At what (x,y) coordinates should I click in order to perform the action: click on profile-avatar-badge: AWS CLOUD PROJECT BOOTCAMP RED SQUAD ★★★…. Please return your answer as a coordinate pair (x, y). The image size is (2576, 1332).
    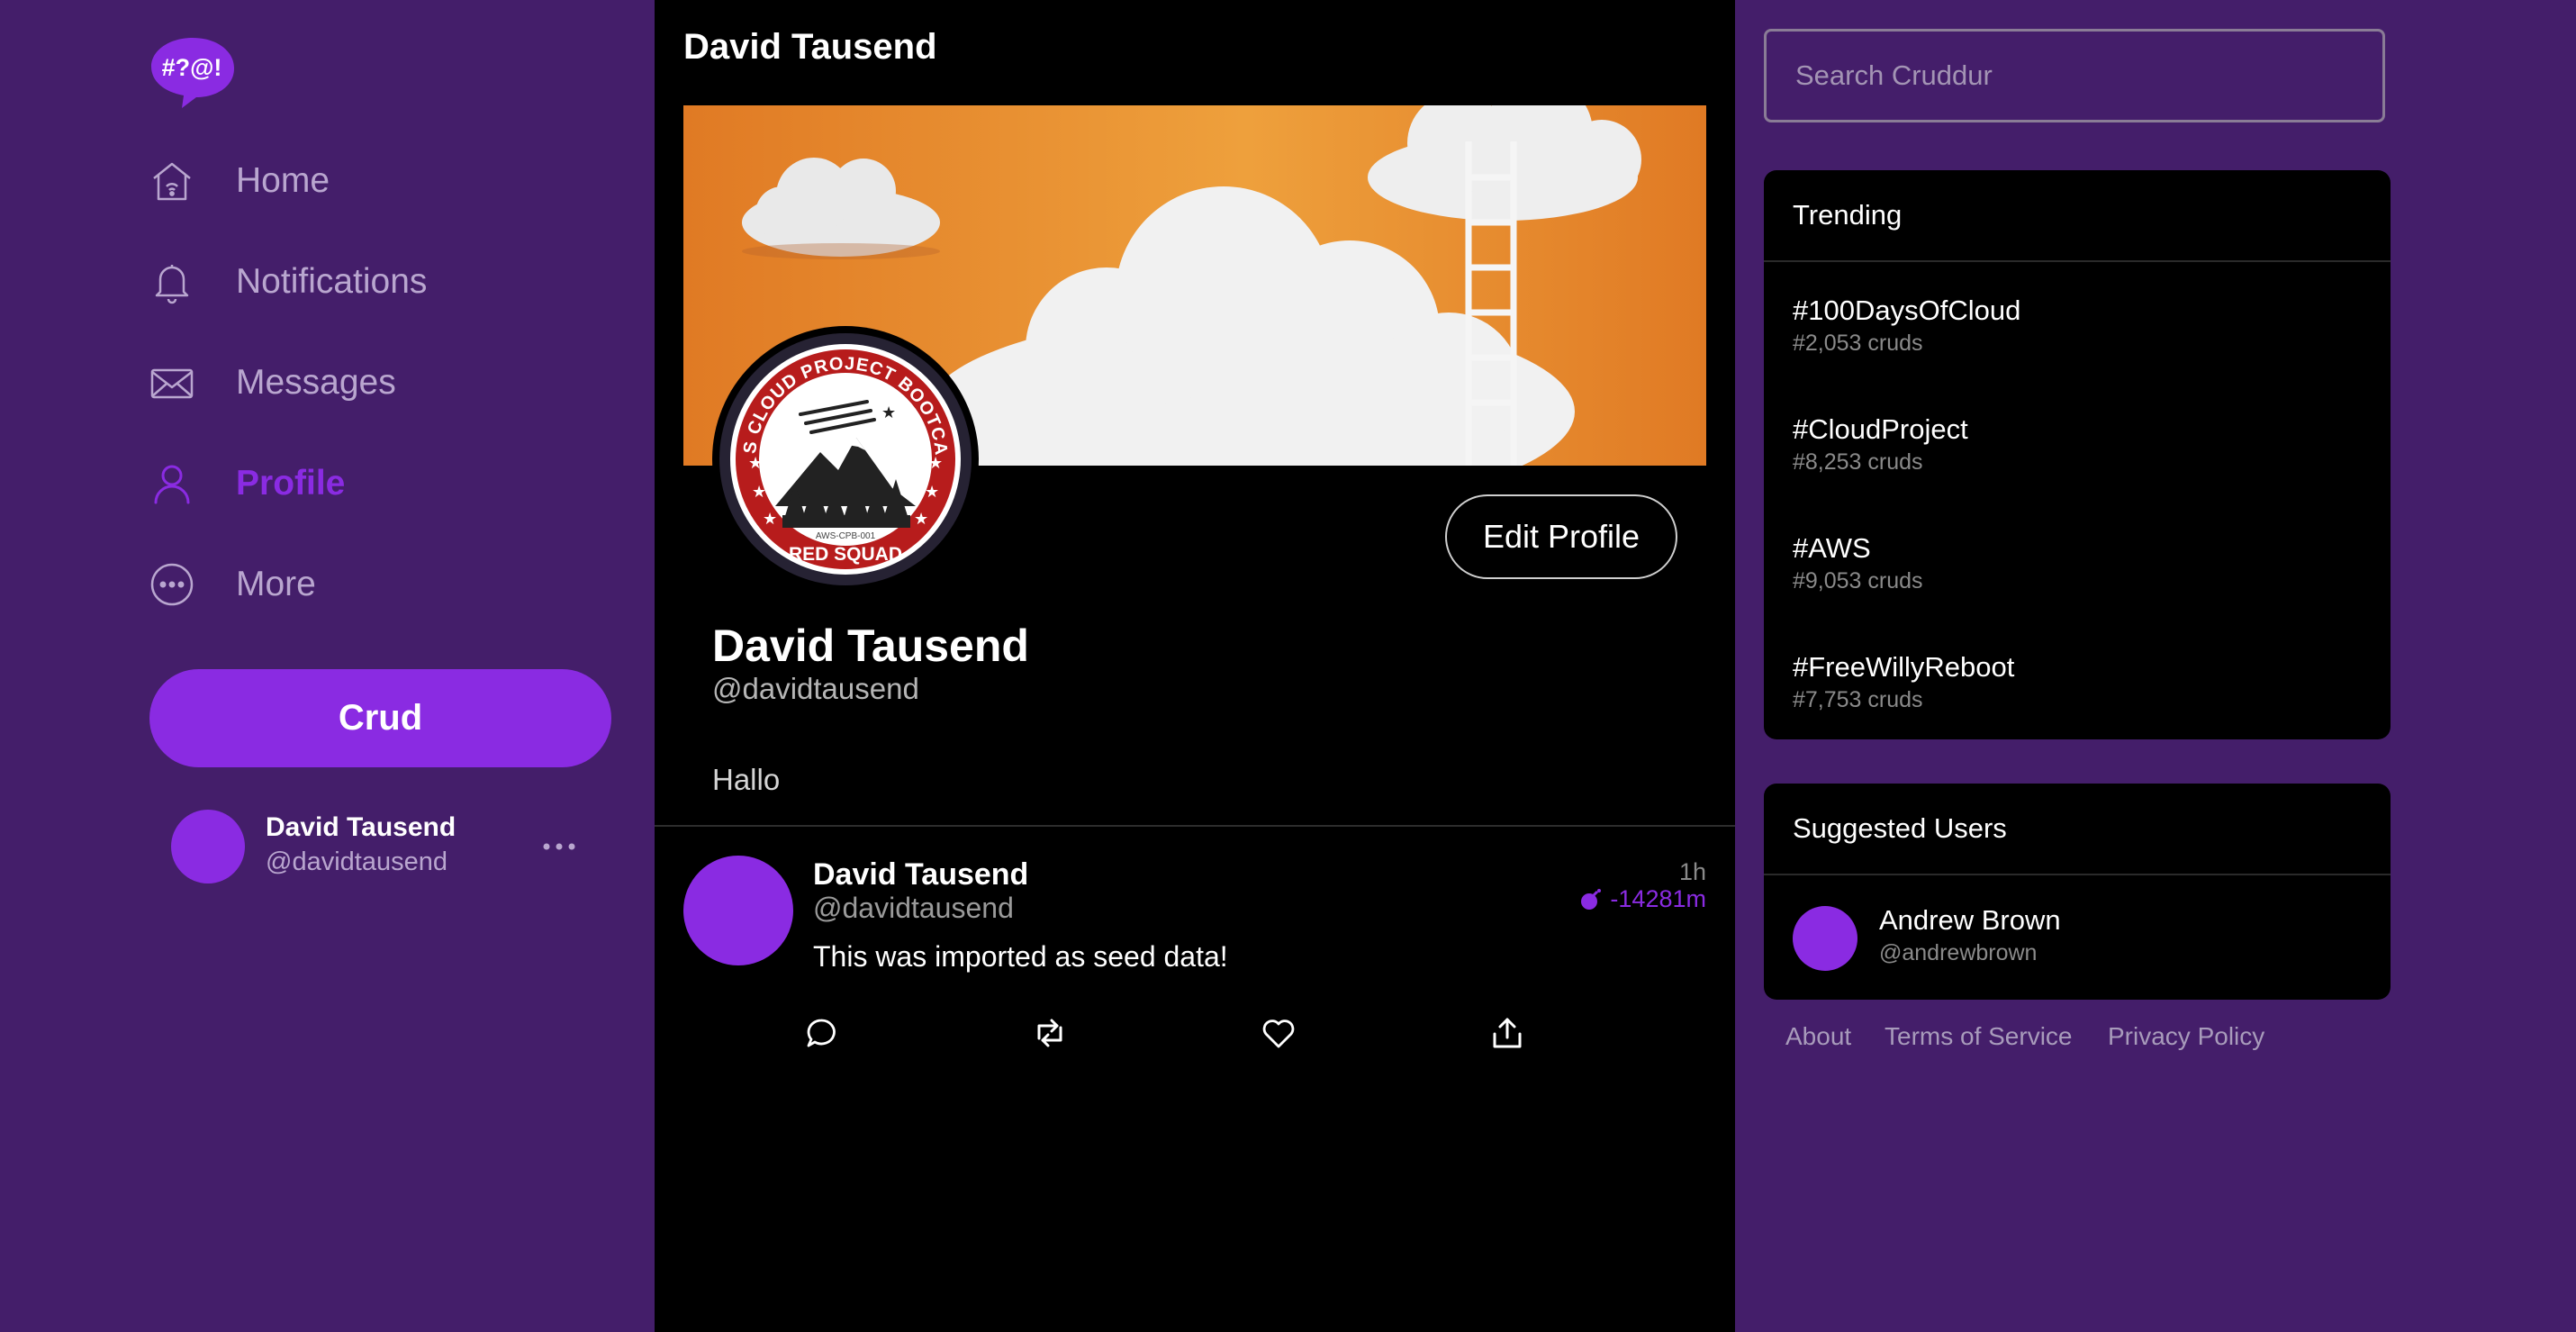
    Looking at the image, I should click on (841, 452).